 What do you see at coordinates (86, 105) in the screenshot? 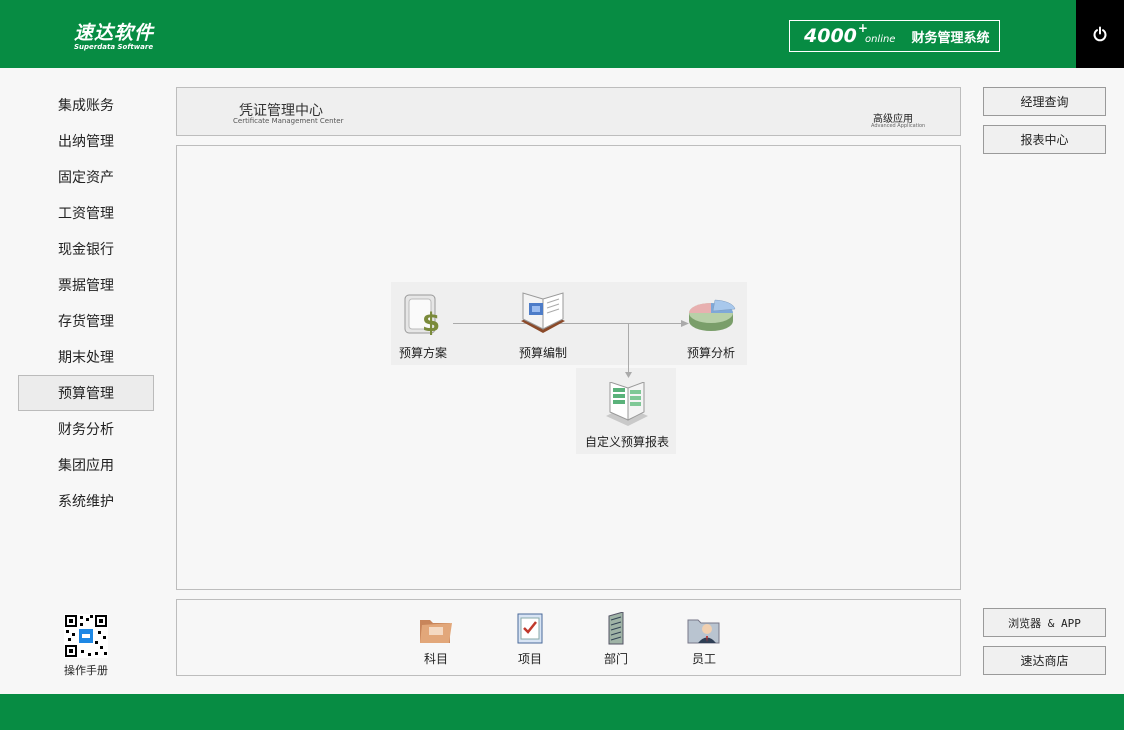
I see `sidebar-item-integrated-accounting: 集成账务` at bounding box center [86, 105].